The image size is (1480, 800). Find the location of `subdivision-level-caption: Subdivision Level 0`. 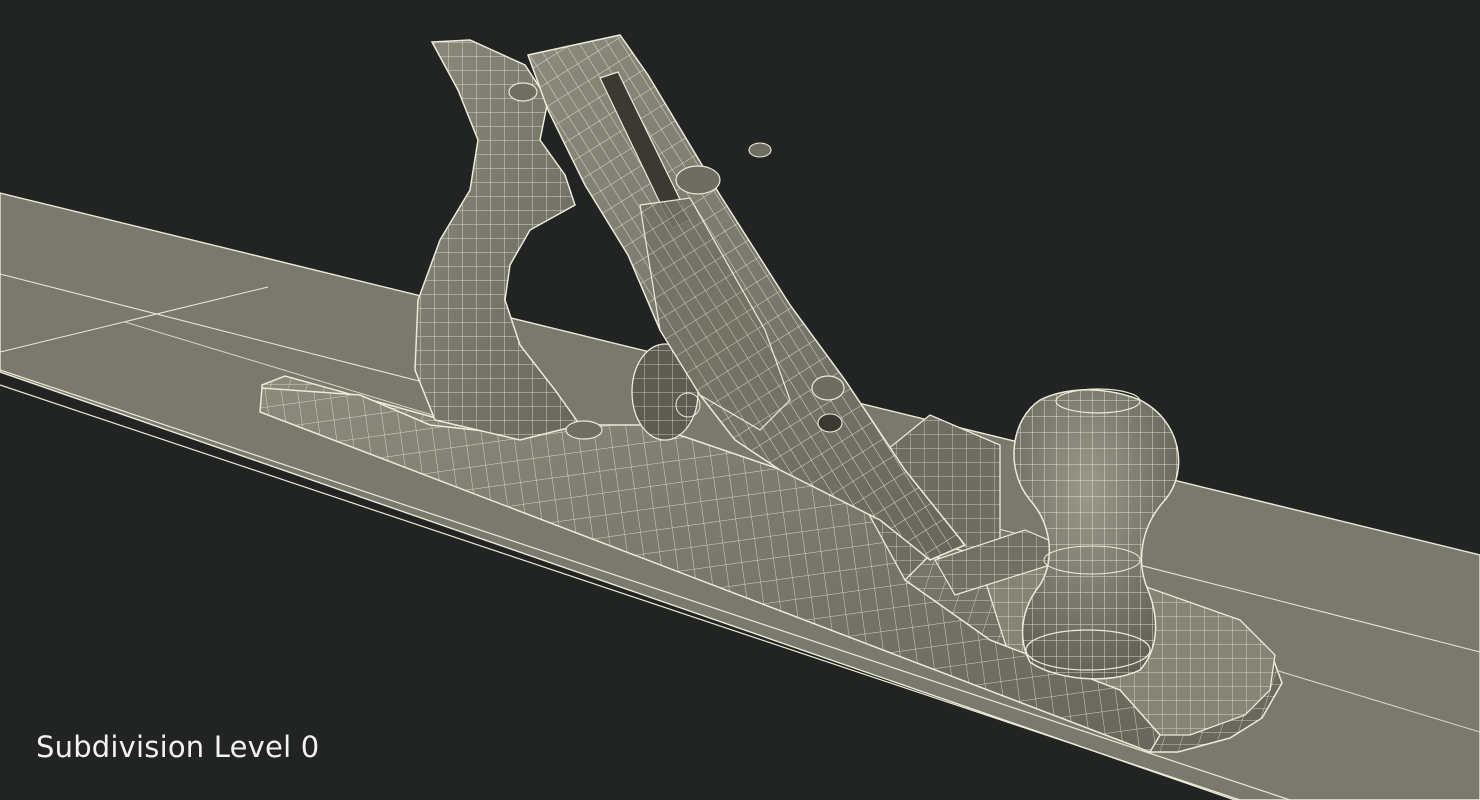

subdivision-level-caption: Subdivision Level 0 is located at coordinates (178, 747).